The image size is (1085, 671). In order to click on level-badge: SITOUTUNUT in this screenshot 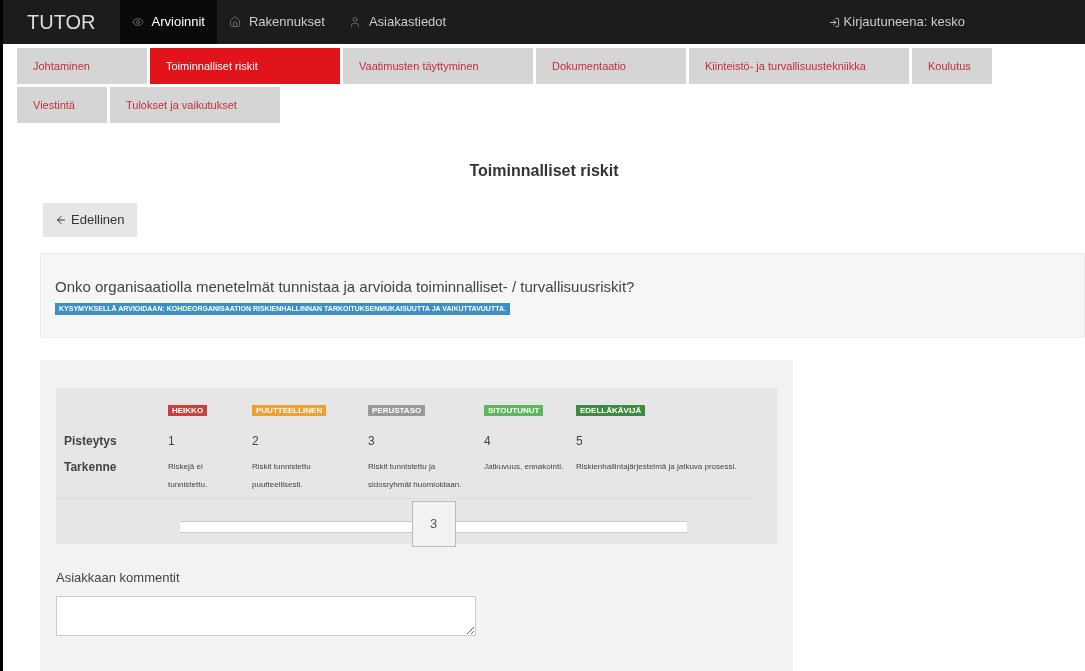, I will do `click(514, 410)`.